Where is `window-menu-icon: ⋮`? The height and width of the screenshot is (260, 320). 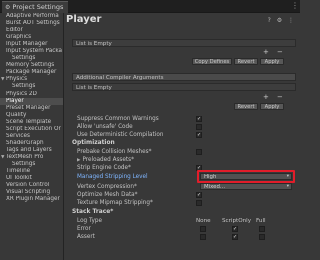 window-menu-icon: ⋮ is located at coordinates (295, 6).